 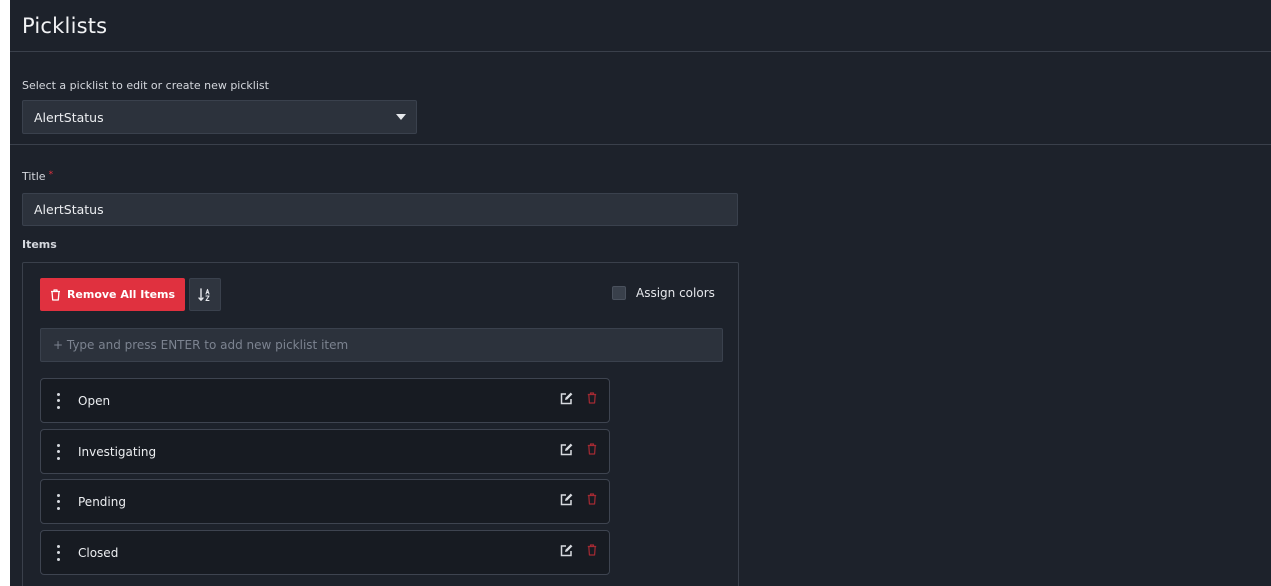 What do you see at coordinates (102, 501) in the screenshot?
I see `picklist-item-label: Pending` at bounding box center [102, 501].